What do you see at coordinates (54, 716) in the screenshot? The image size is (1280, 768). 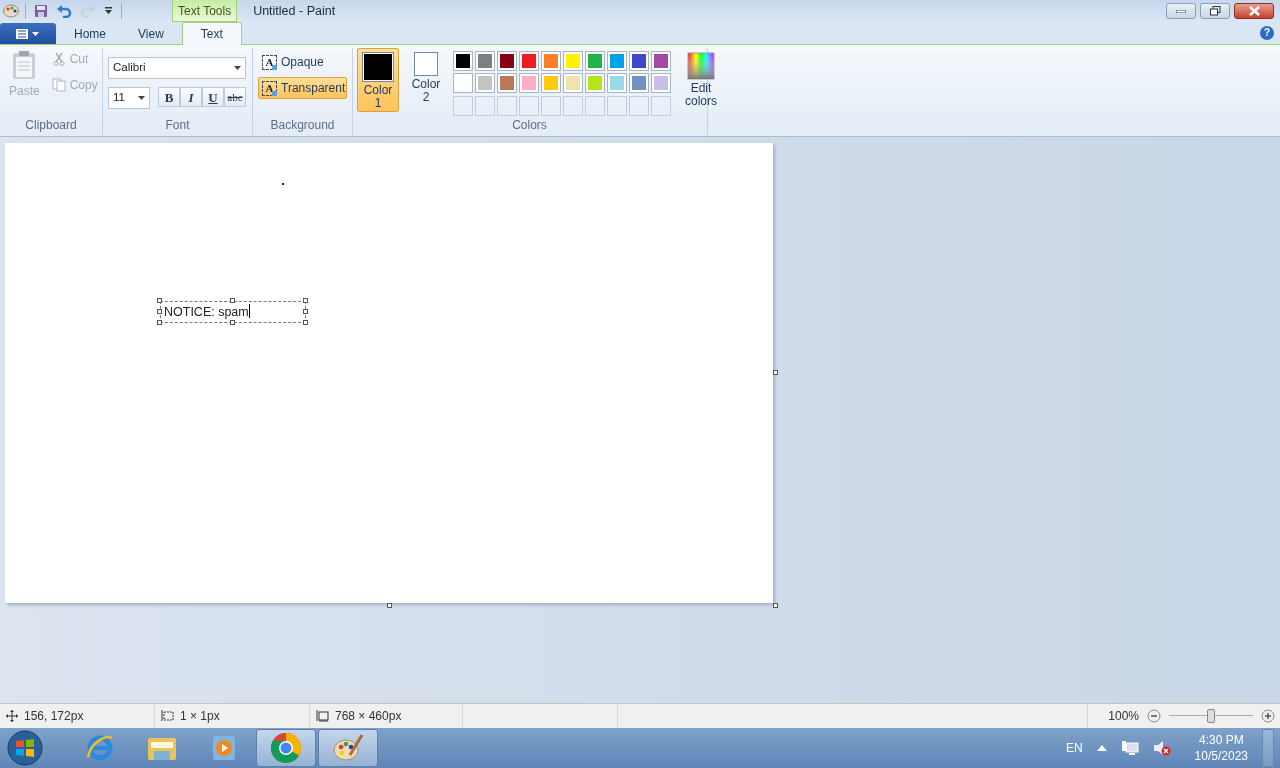 I see `cursor-position: 156, 172px` at bounding box center [54, 716].